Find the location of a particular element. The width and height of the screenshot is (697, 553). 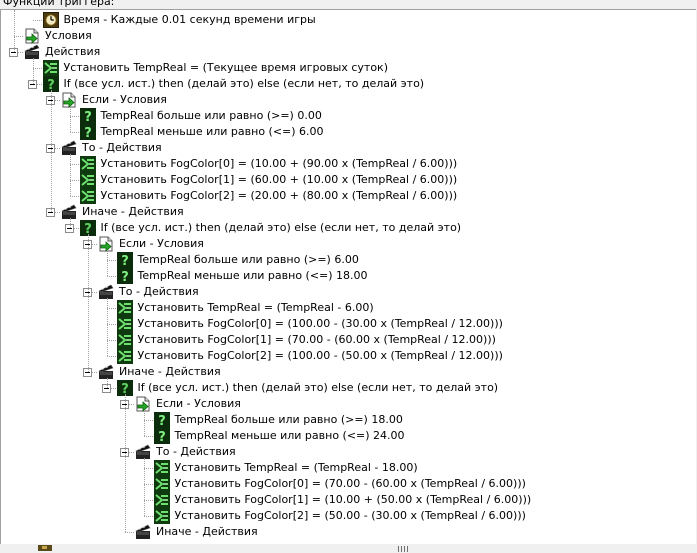

tree-node-label: Установить TempReal = (TempReal - 6.00) is located at coordinates (255, 307).